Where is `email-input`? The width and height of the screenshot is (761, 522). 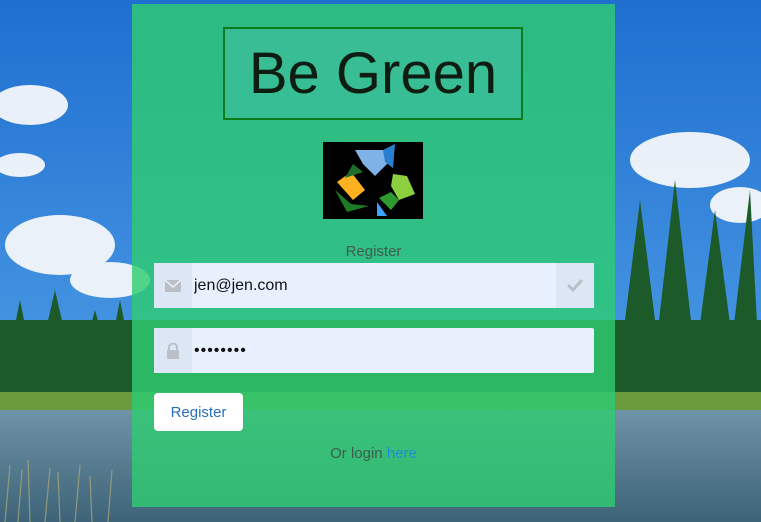 email-input is located at coordinates (374, 285).